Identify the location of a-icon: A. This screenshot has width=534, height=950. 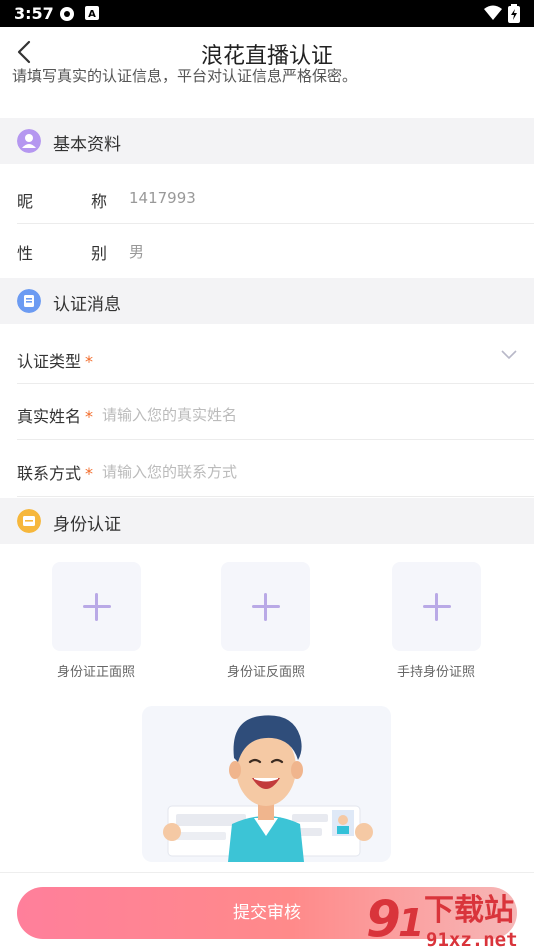
(92, 13).